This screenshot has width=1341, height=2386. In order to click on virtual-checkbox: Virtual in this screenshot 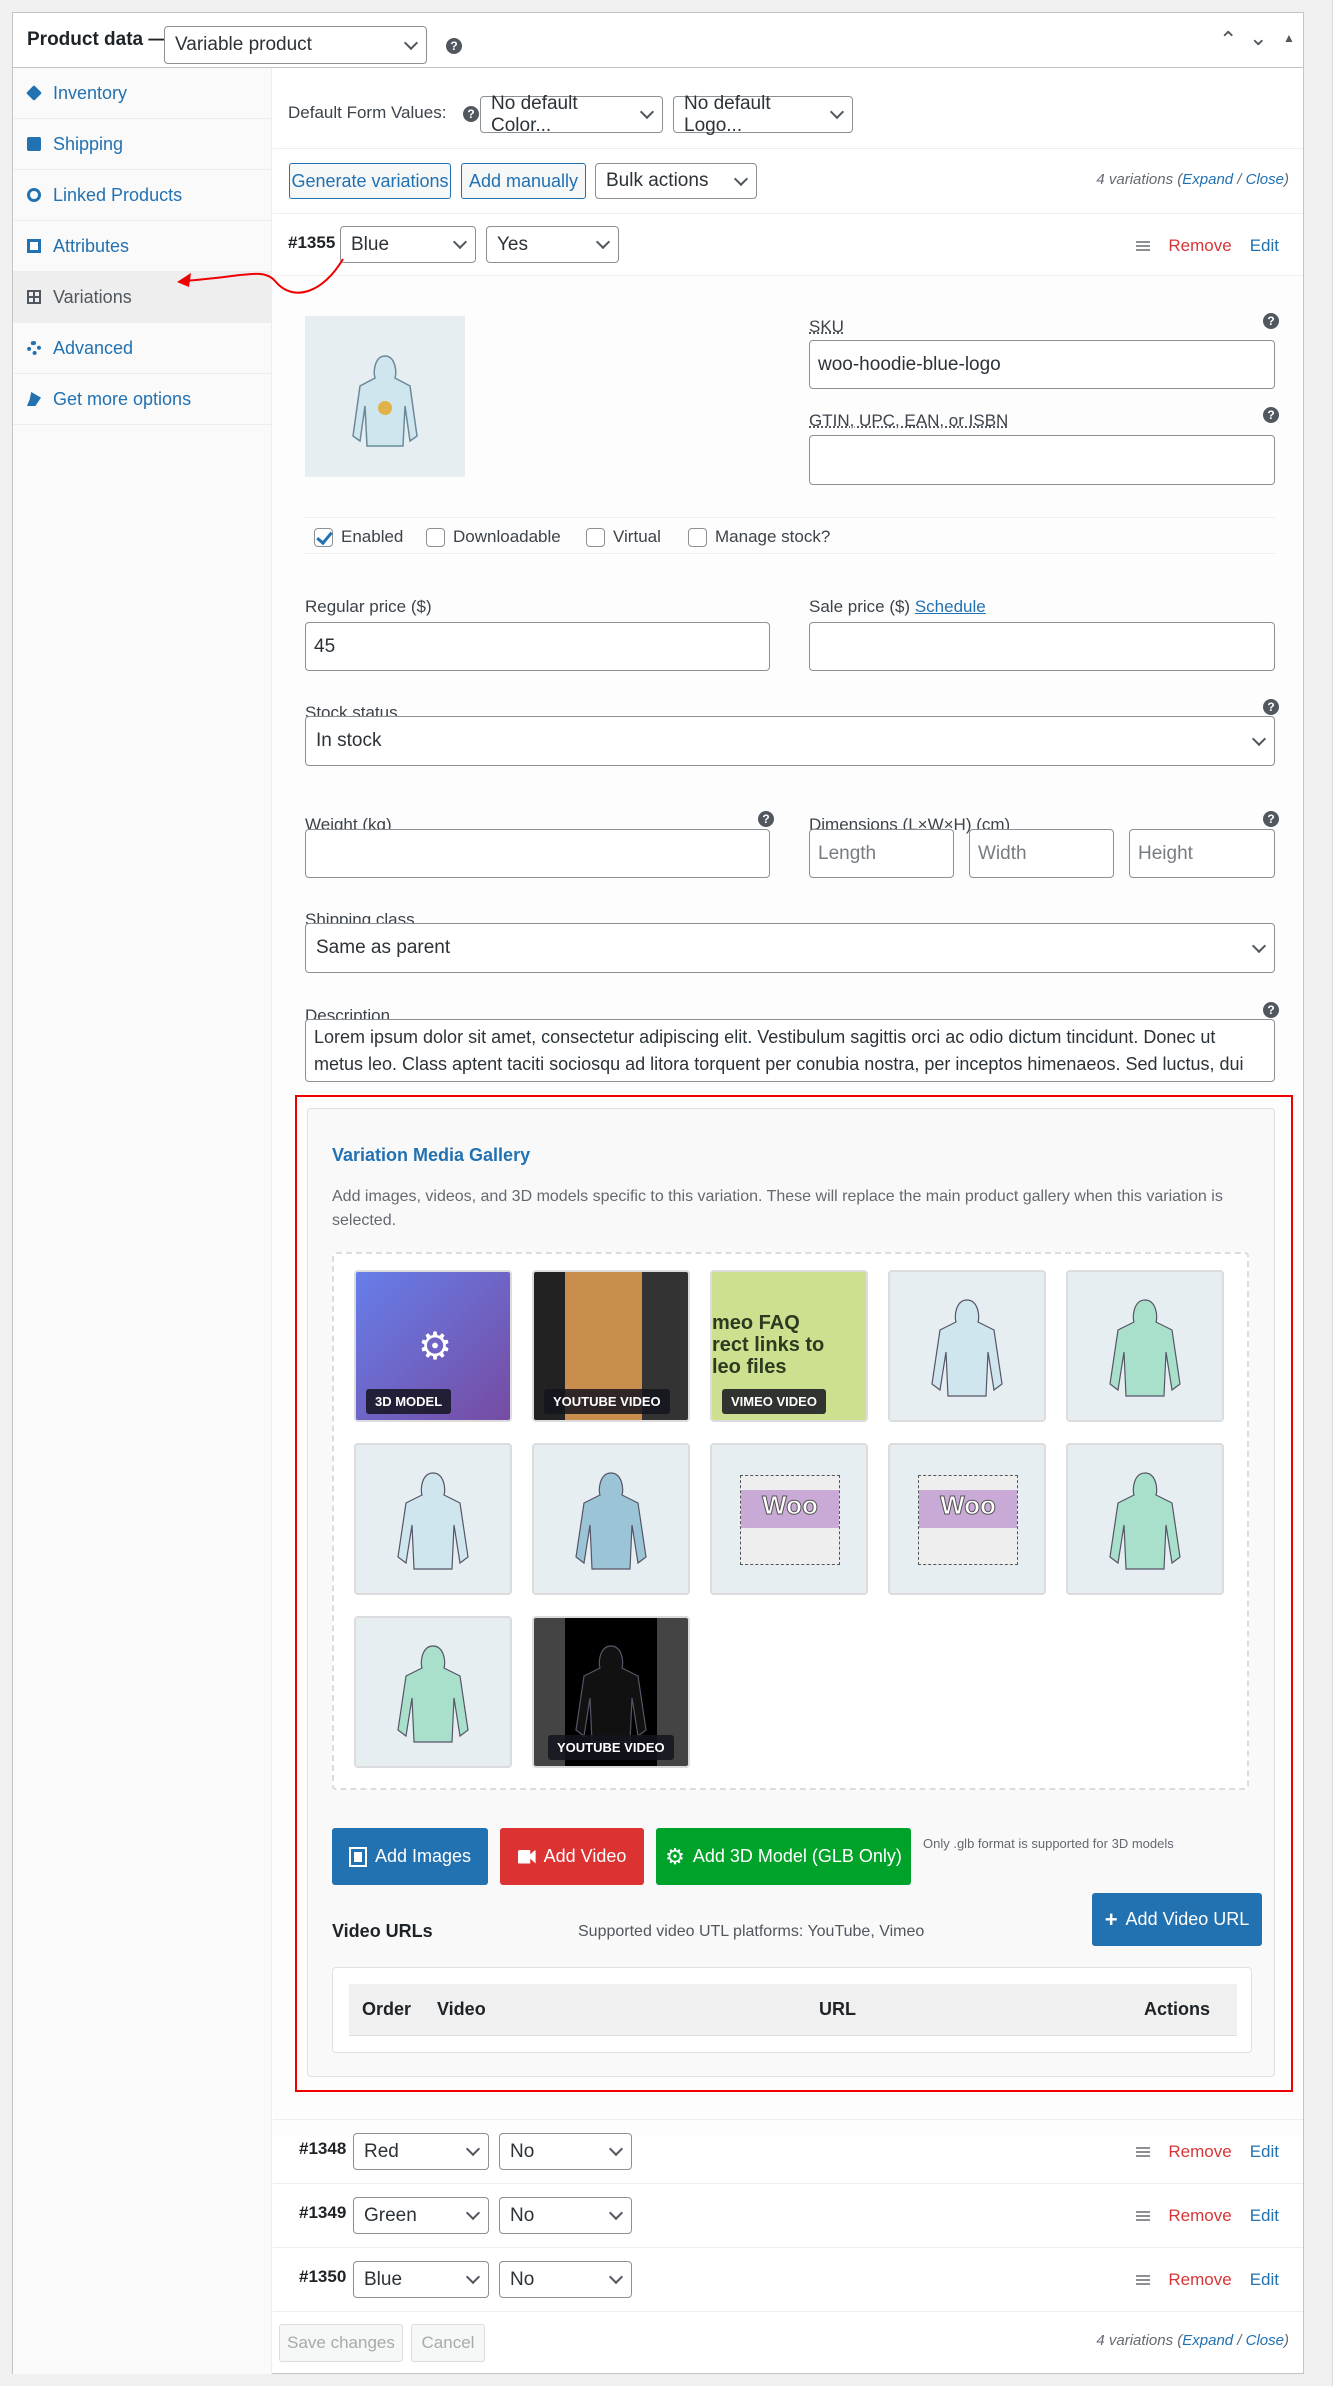, I will do `click(623, 537)`.